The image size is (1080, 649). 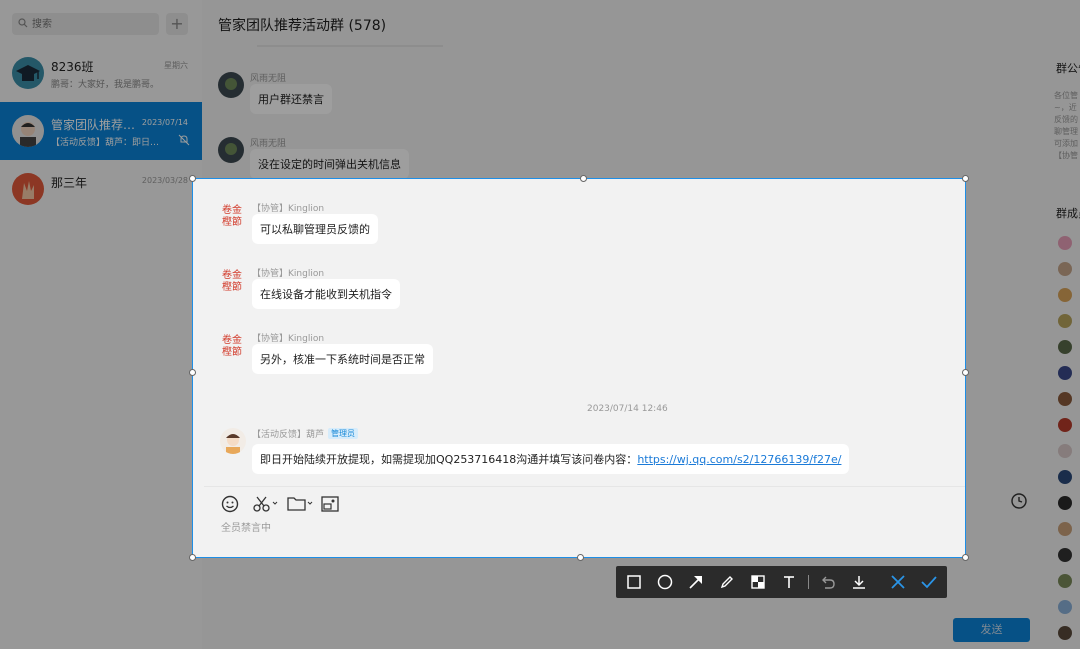 I want to click on message-sender: 【活动反馈】葫芦 管理员, so click(x=305, y=433).